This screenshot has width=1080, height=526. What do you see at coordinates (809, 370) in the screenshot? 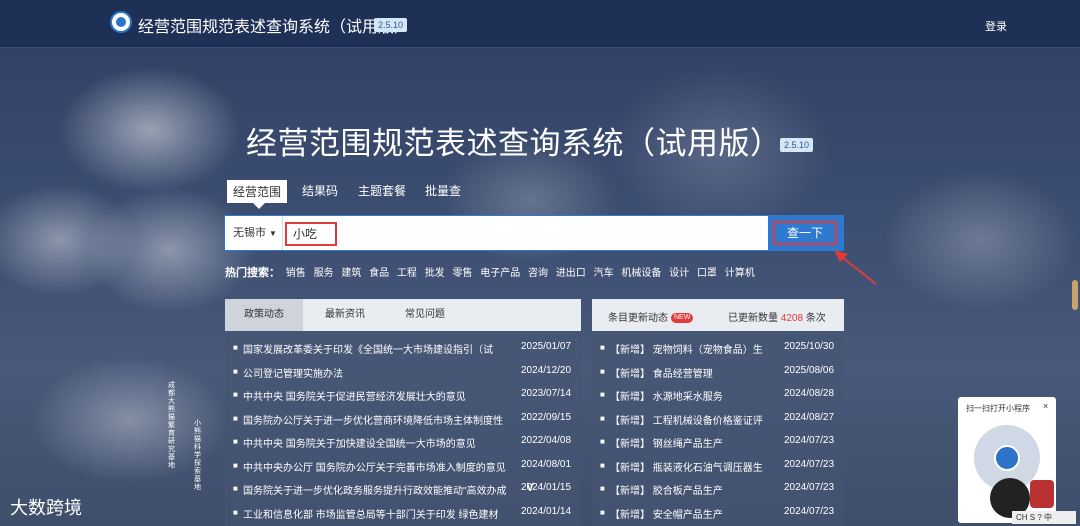
I see `update-date: 2025/08/06` at bounding box center [809, 370].